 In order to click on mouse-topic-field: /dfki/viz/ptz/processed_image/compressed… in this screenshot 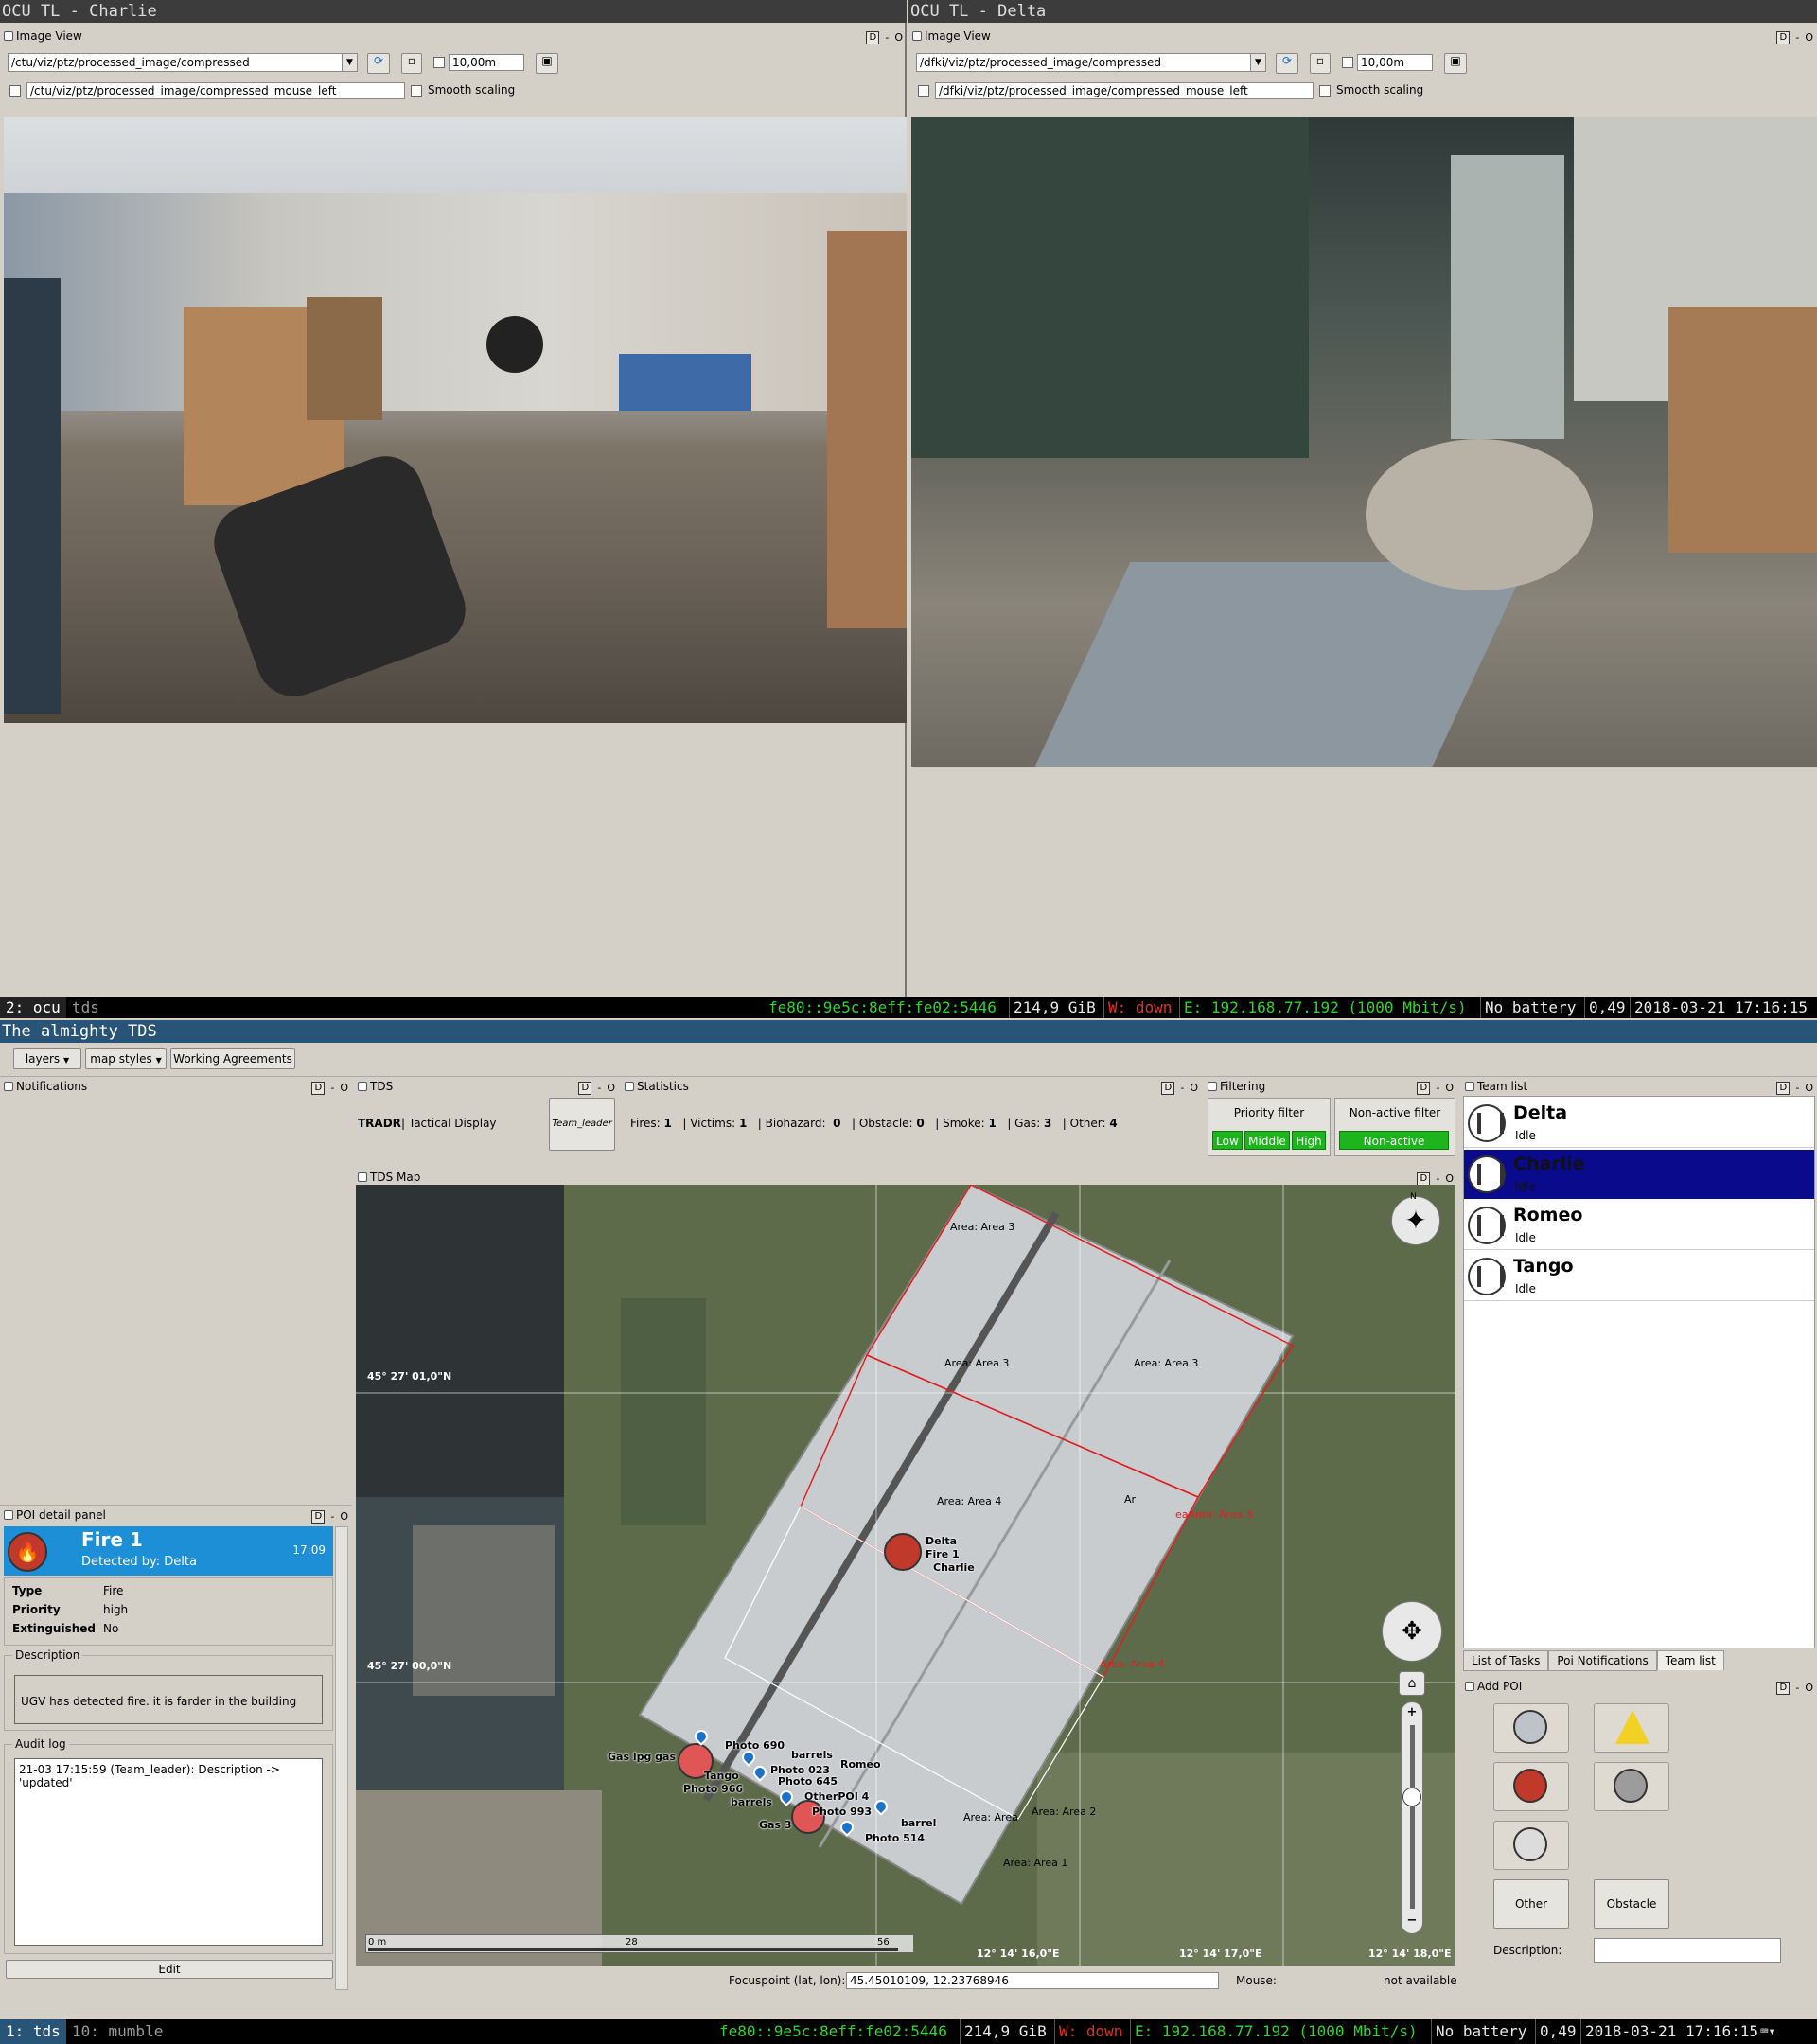, I will do `click(1125, 90)`.